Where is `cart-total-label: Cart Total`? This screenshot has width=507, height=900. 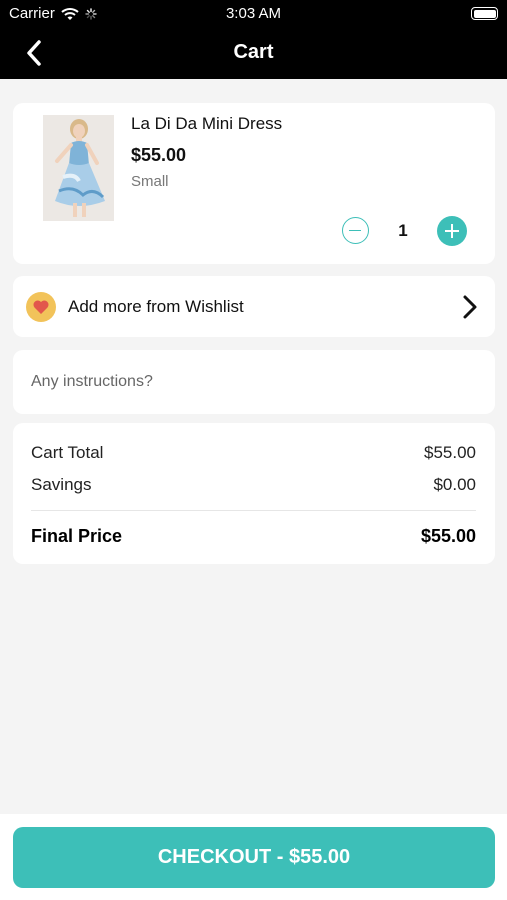 cart-total-label: Cart Total is located at coordinates (67, 452).